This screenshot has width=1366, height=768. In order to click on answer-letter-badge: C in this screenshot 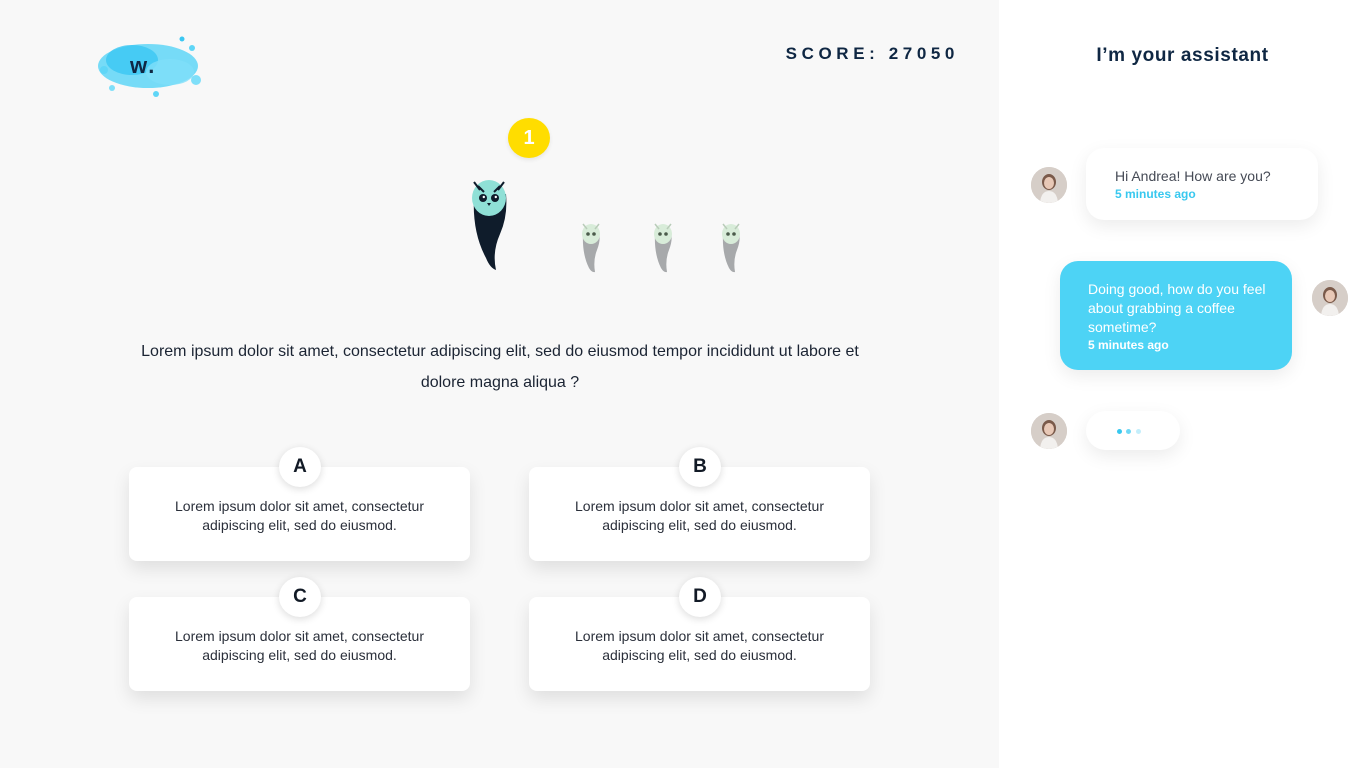, I will do `click(300, 597)`.